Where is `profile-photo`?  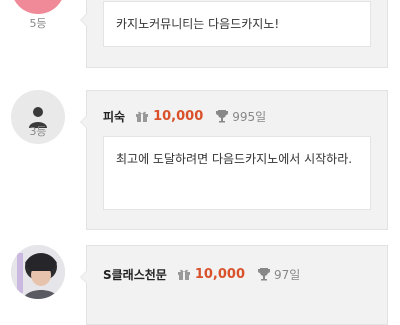
profile-photo is located at coordinates (38, 272).